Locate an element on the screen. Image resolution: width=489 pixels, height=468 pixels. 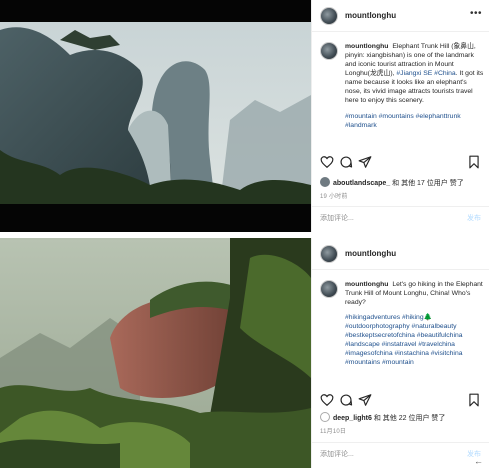
caption-inline-tags: #Jiangxi SE #China is located at coordinates (425, 73).